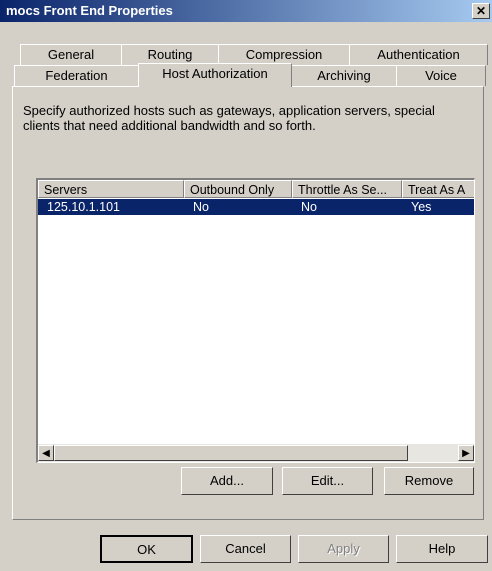  What do you see at coordinates (246, 11) in the screenshot?
I see `title-bar: mocs Front End Properties ✕` at bounding box center [246, 11].